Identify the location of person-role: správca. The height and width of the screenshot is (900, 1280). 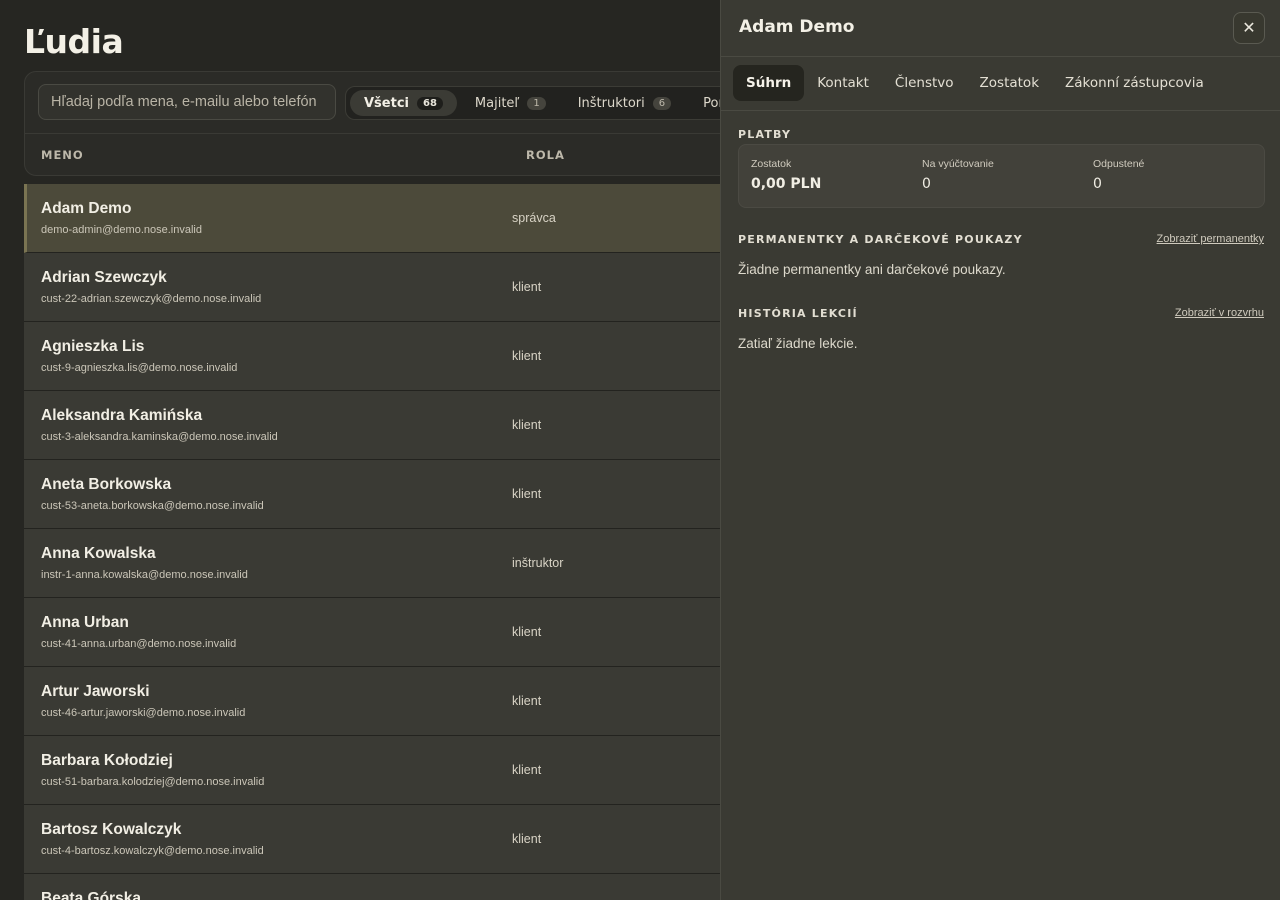
(534, 218).